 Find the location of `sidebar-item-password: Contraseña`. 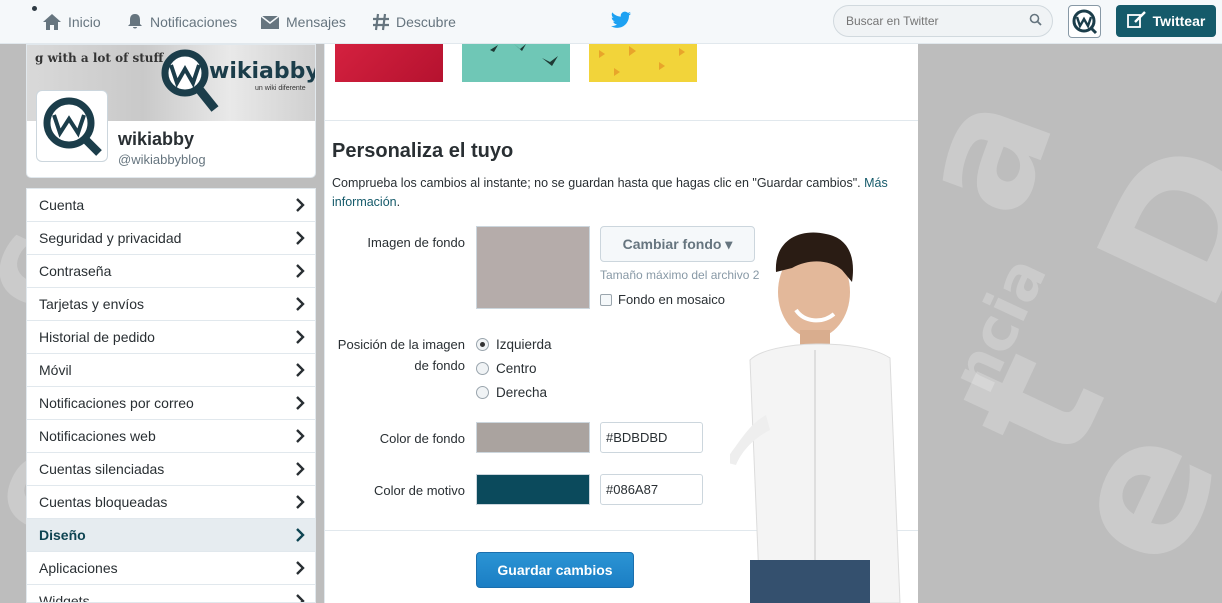

sidebar-item-password: Contraseña is located at coordinates (171, 271).